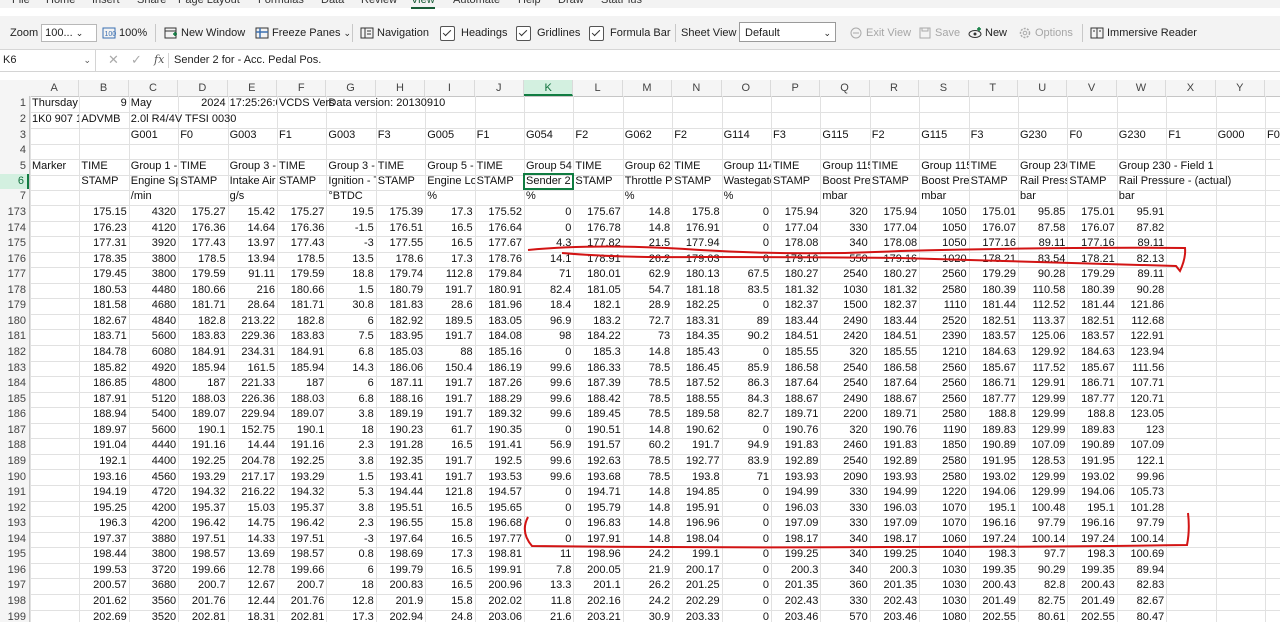 The height and width of the screenshot is (625, 1280). Describe the element at coordinates (252, 414) in the screenshot. I see `cell: 229.94` at that location.